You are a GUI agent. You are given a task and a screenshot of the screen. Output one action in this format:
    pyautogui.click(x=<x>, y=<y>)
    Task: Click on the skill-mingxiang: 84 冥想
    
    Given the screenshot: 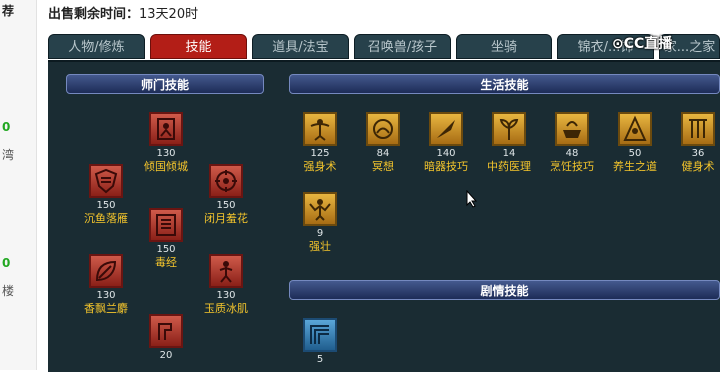 What is the action you would take?
    pyautogui.click(x=383, y=143)
    